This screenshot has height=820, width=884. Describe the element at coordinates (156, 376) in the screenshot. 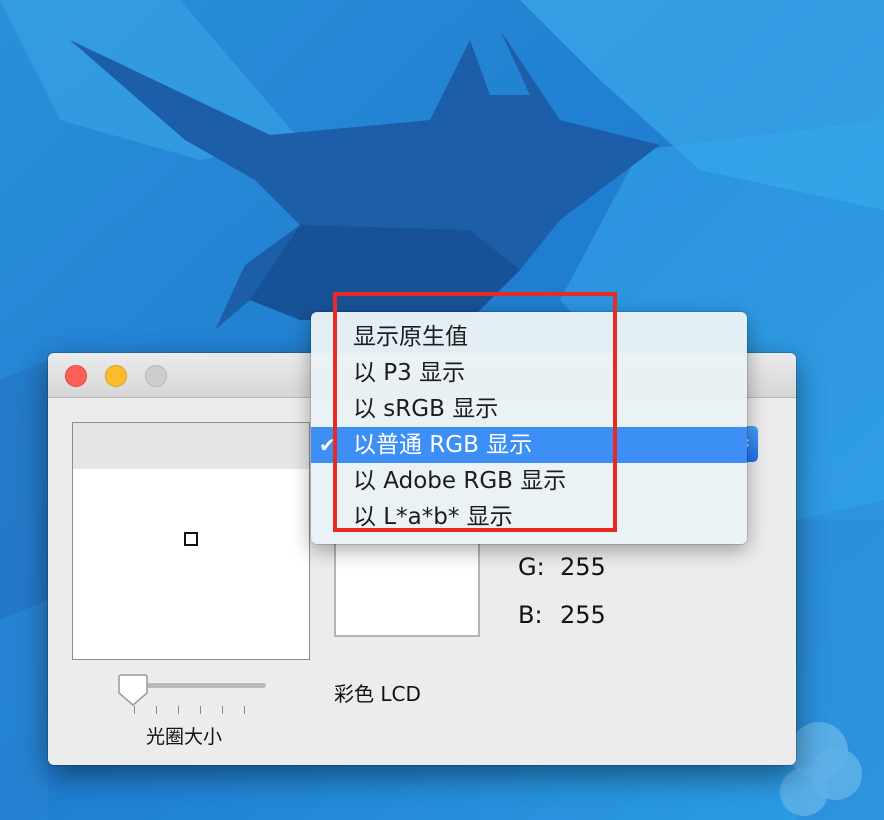

I see `zoom-window-button` at that location.